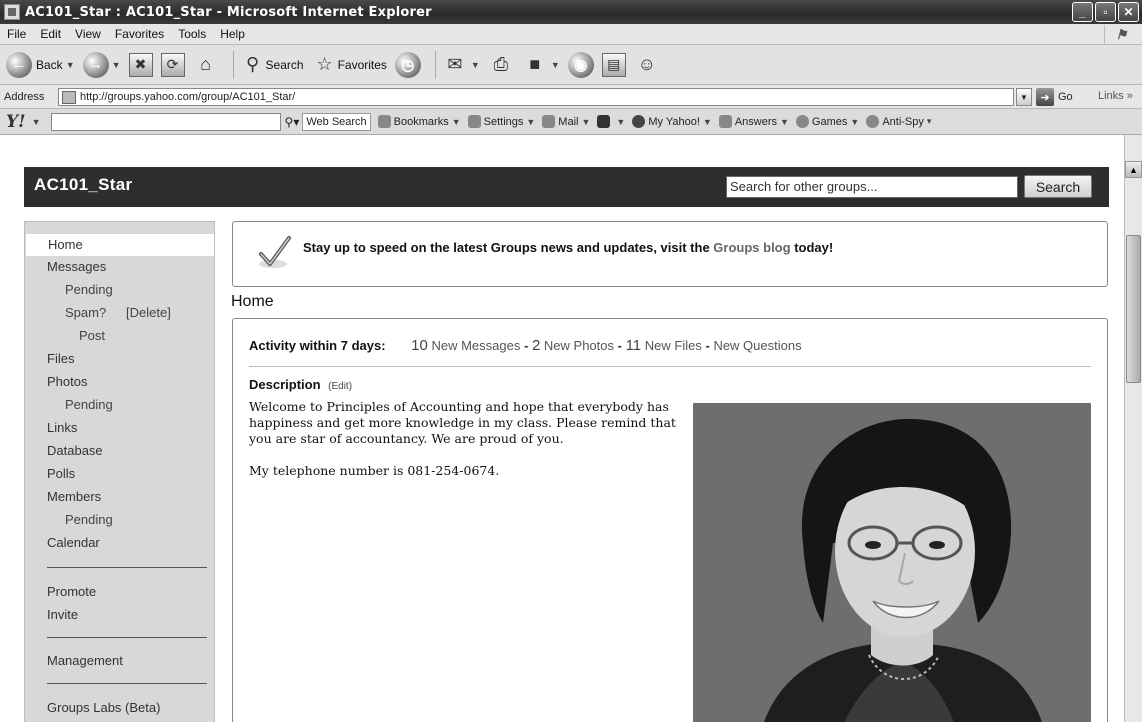 The image size is (1142, 722). Describe the element at coordinates (252, 64) in the screenshot. I see `search-icon: ⚲` at that location.